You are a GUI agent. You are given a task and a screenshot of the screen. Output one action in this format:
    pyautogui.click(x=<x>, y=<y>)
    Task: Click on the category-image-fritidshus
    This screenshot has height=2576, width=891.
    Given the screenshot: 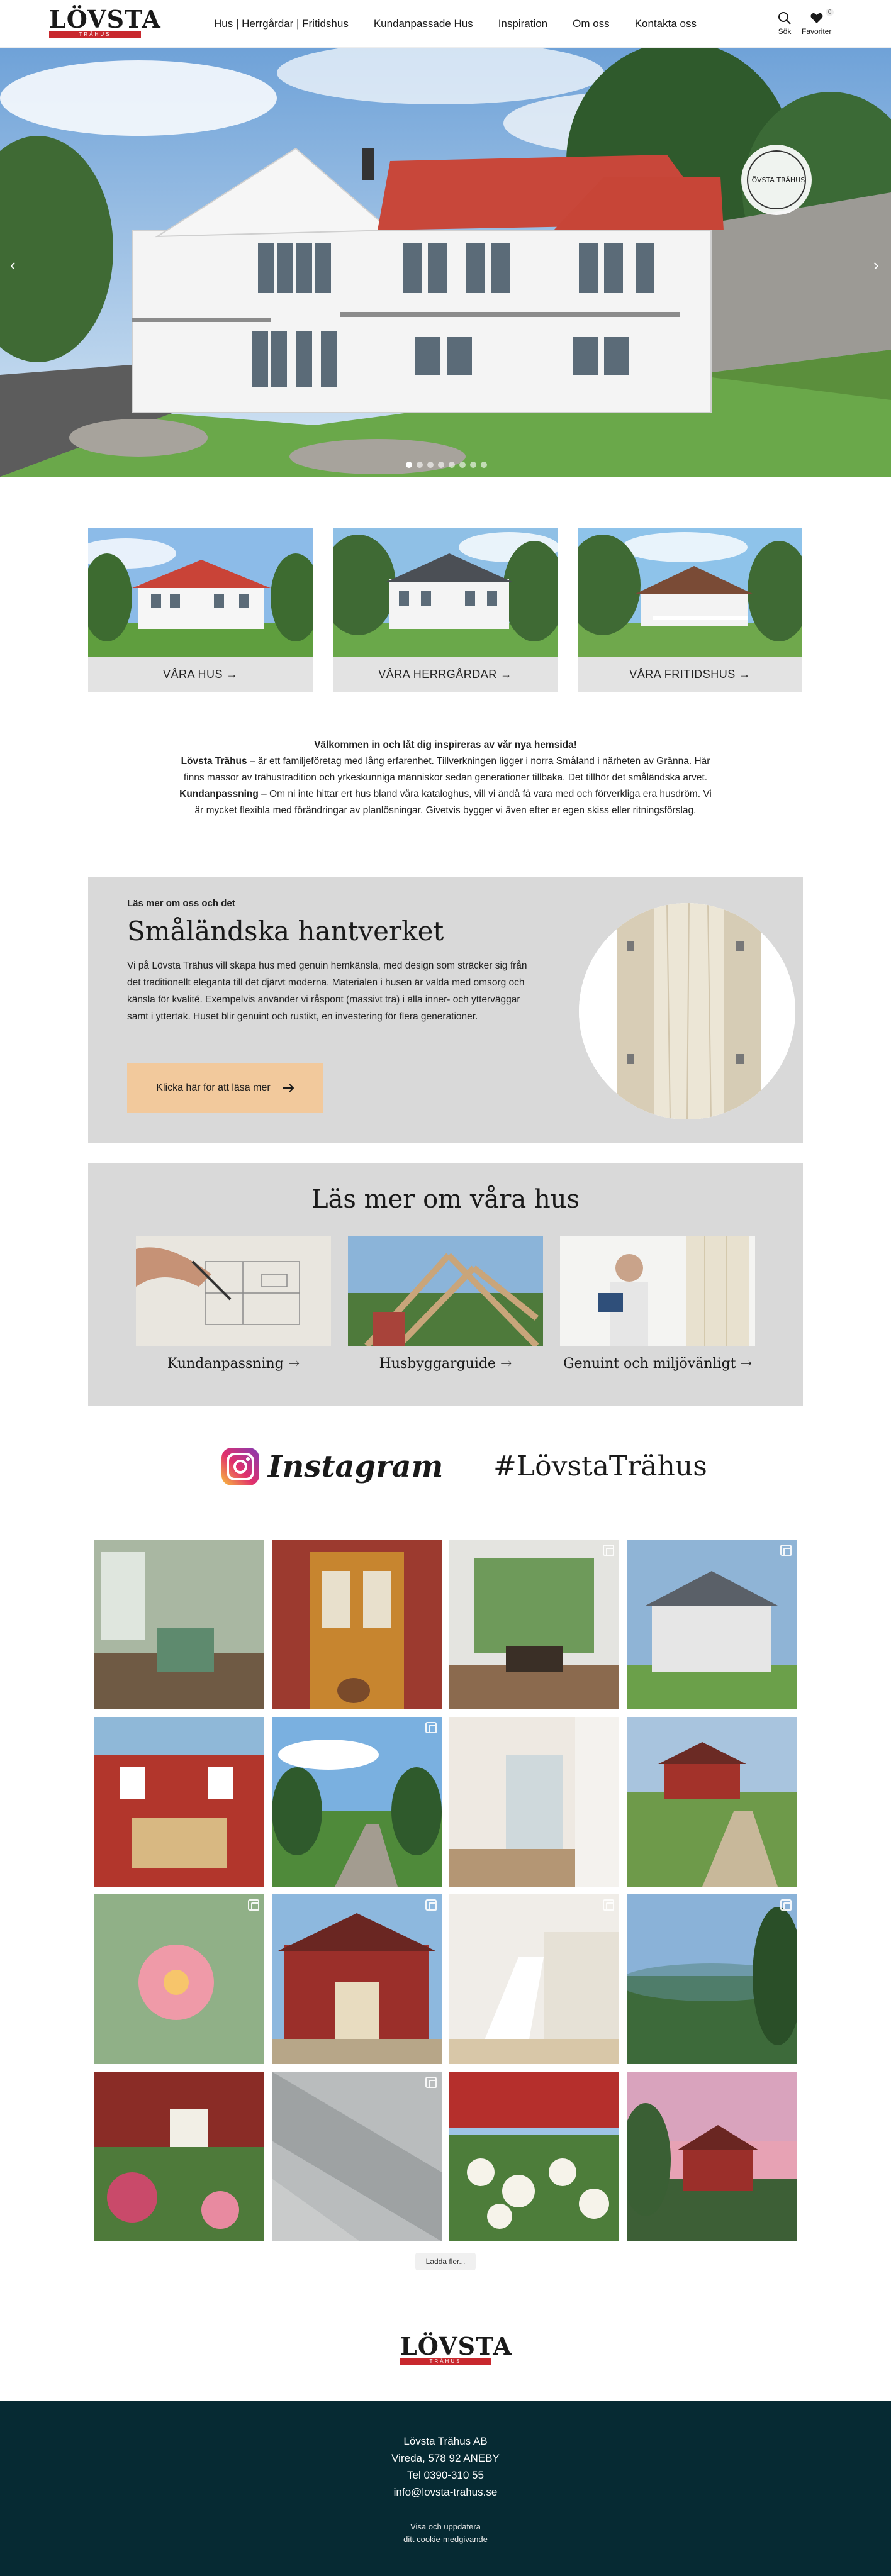 What is the action you would take?
    pyautogui.click(x=690, y=592)
    